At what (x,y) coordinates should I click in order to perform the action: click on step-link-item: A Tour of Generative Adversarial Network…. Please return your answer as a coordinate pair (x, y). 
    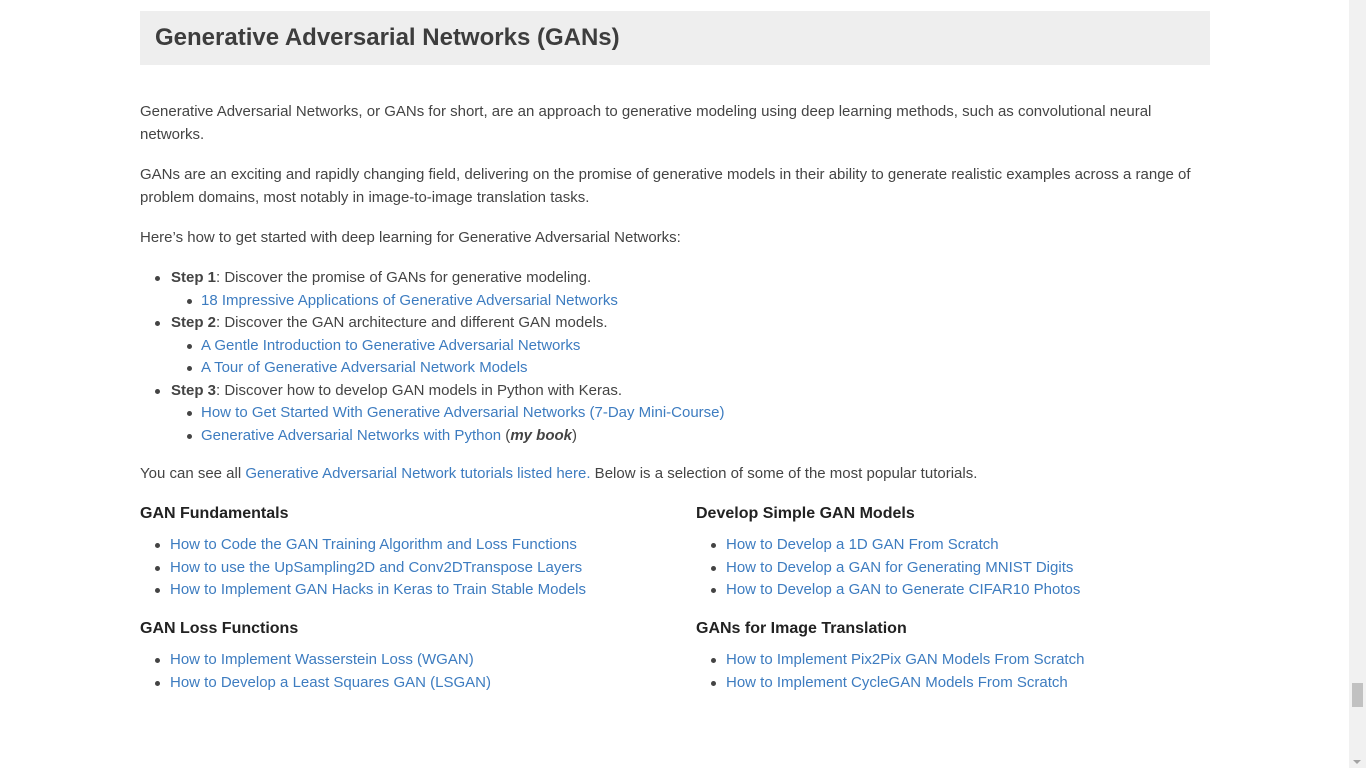
    Looking at the image, I should click on (448, 368).